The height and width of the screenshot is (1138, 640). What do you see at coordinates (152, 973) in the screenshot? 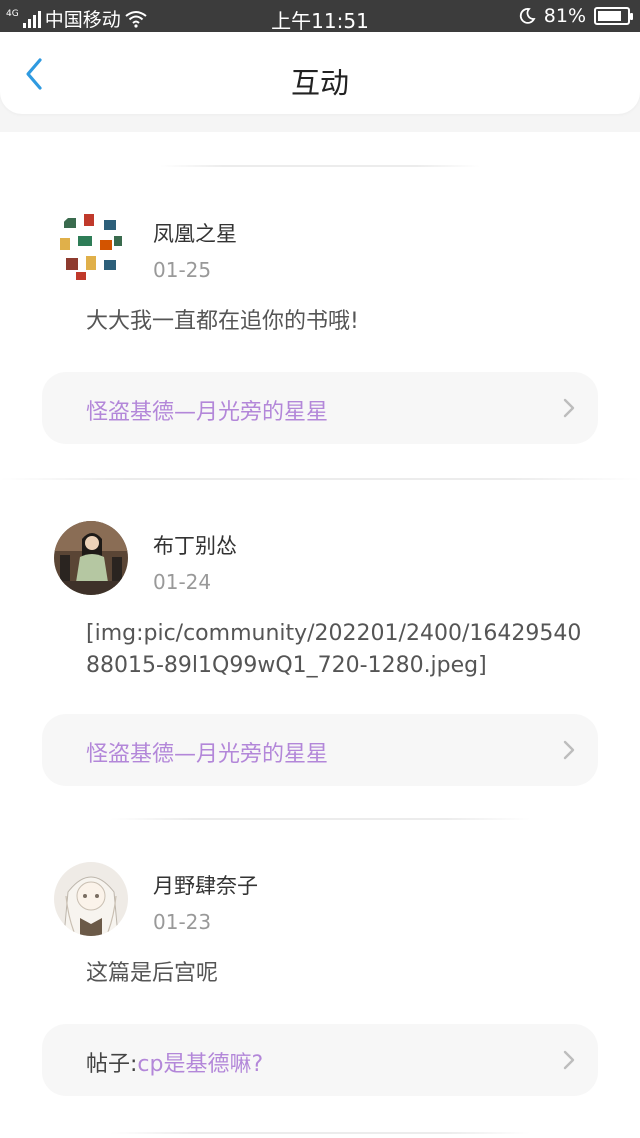
I see `comment-text: 这篇是后宫呢` at bounding box center [152, 973].